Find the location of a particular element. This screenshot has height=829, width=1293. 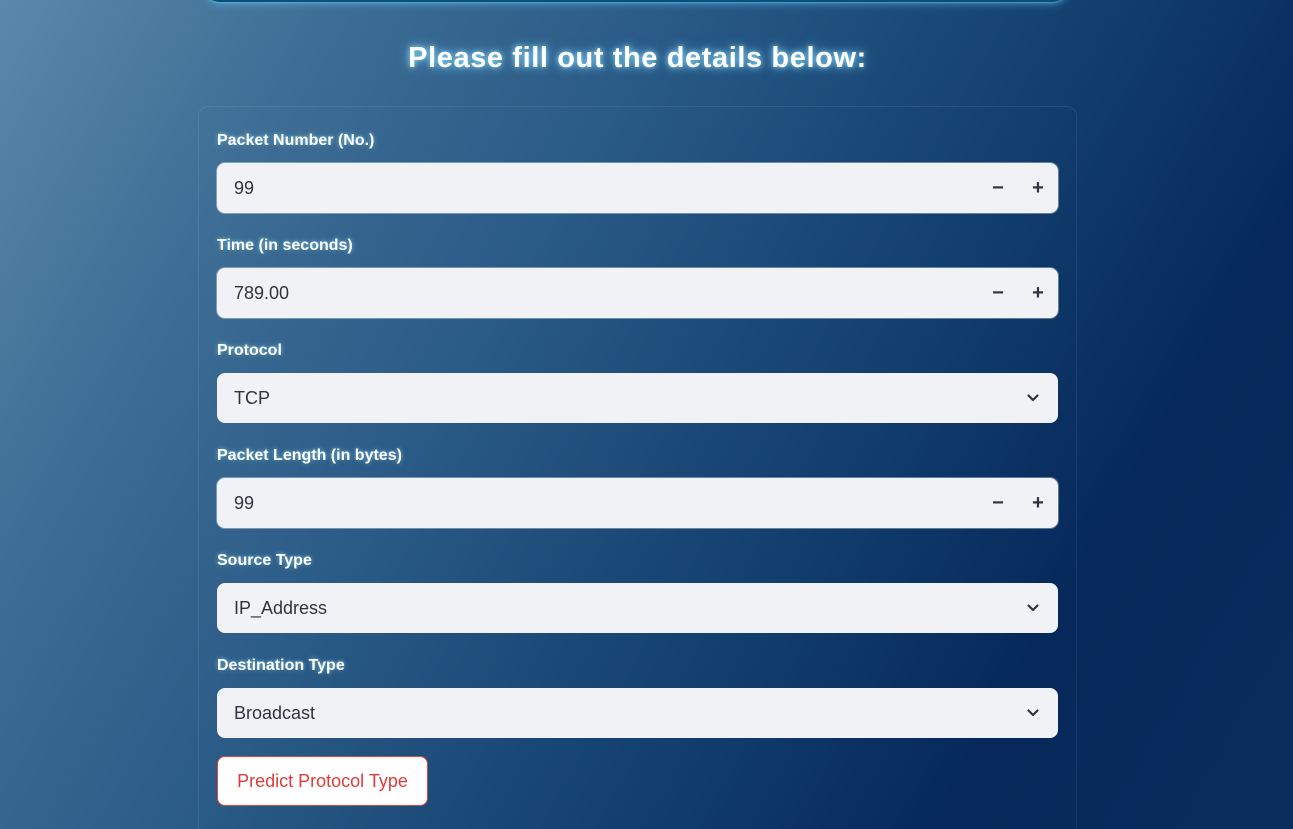

packet-length-input: 99 − + is located at coordinates (637, 503).